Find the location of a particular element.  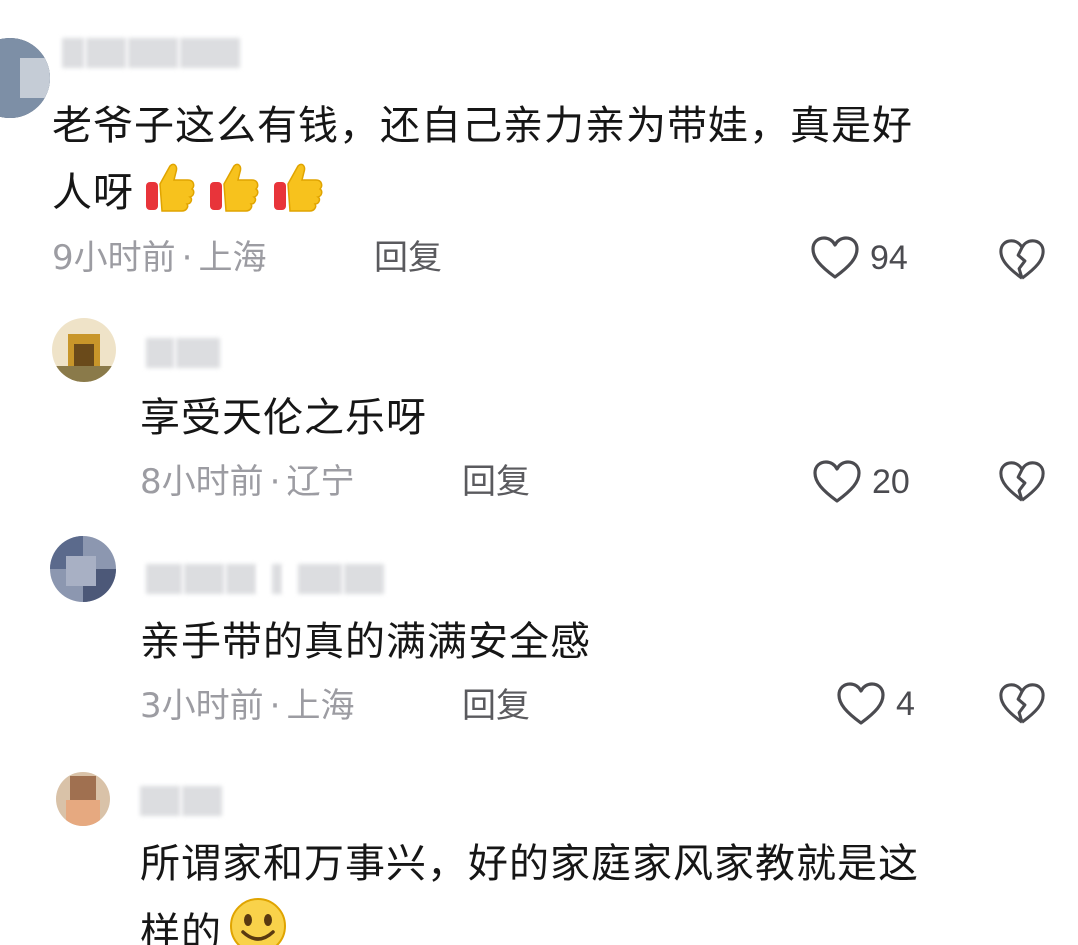

comment-location: 辽宁 is located at coordinates (320, 482).